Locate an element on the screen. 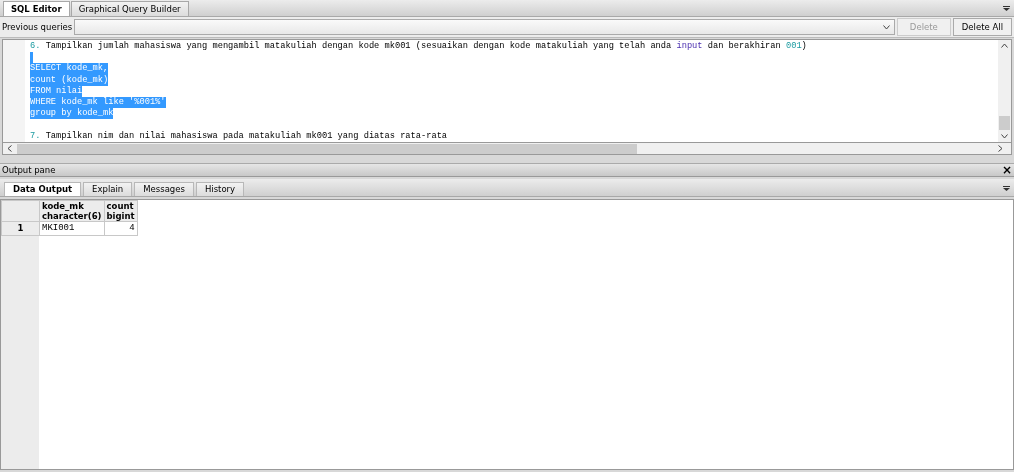 The image size is (1014, 472). chevron-right-icon is located at coordinates (1000, 148).